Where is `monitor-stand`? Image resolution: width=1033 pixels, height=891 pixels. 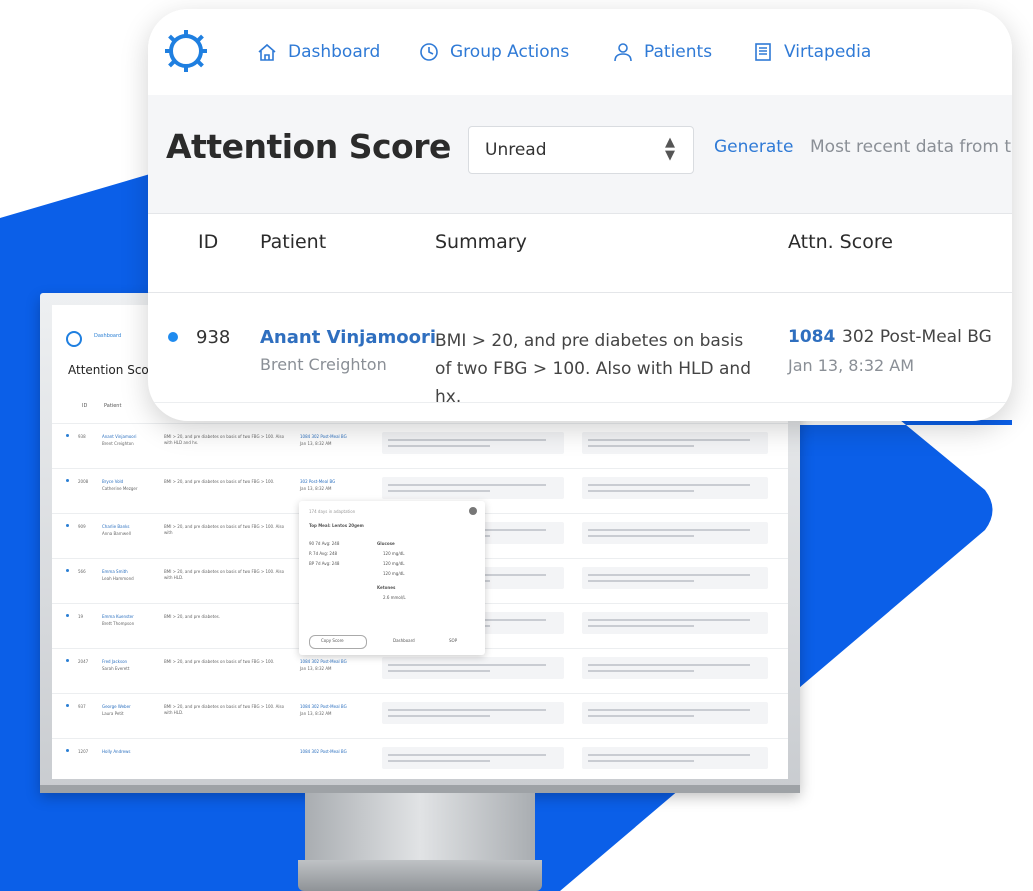 monitor-stand is located at coordinates (420, 827).